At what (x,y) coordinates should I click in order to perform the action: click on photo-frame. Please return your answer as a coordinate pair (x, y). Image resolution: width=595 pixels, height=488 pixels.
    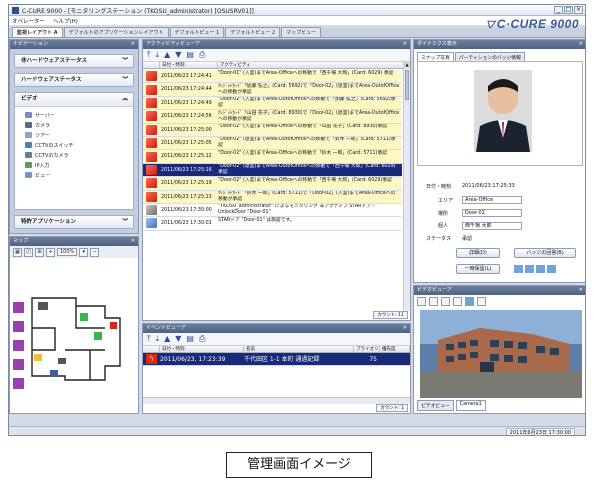
    Looking at the image, I should click on (500, 113).